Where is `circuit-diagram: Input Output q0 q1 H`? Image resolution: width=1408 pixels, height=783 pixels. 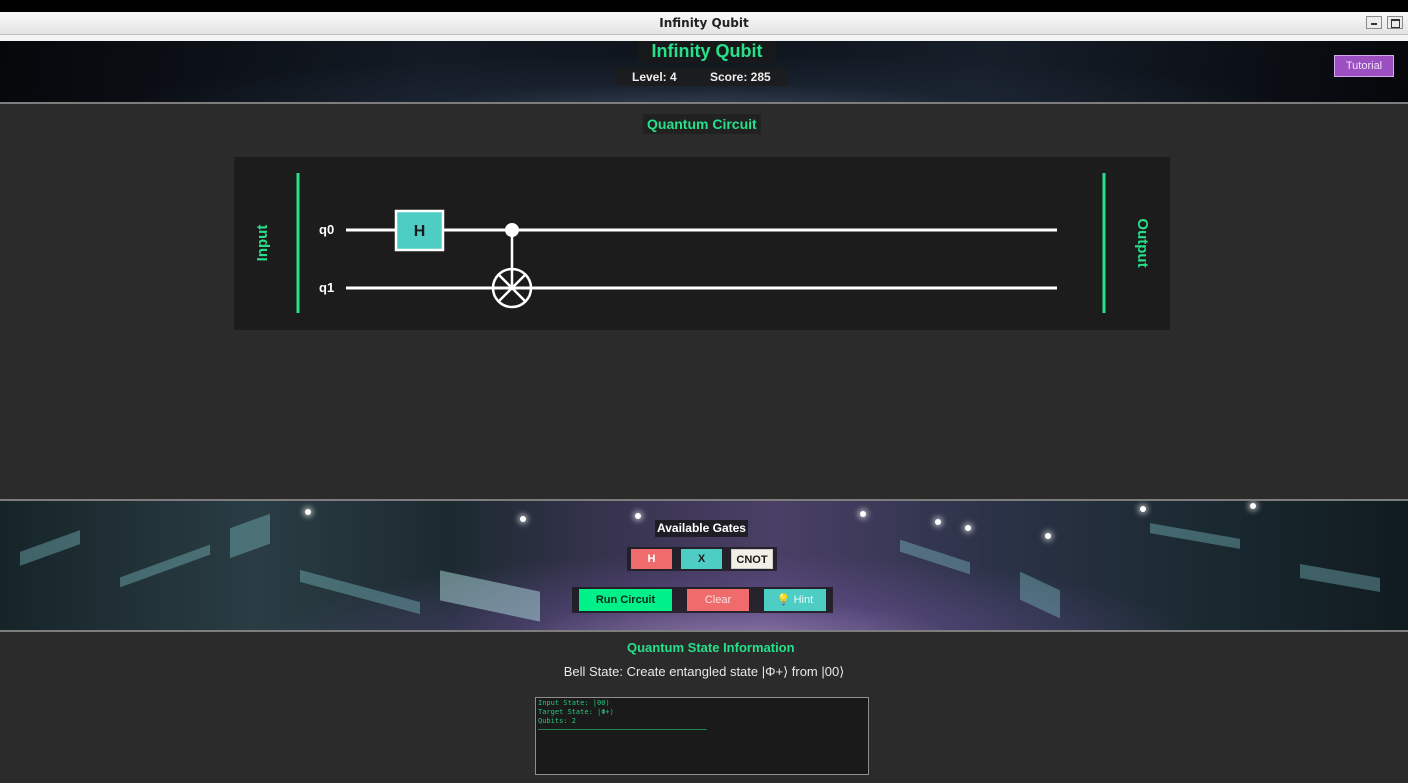 circuit-diagram: Input Output q0 q1 H is located at coordinates (702, 243).